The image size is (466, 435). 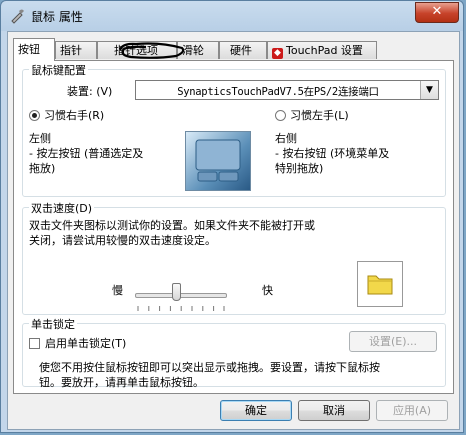 I want to click on click-lock-desc-line1: 使您不用按住鼠标按钮即可以突出显示或拖拽。要设置，请按下鼠标按, so click(x=209, y=367).